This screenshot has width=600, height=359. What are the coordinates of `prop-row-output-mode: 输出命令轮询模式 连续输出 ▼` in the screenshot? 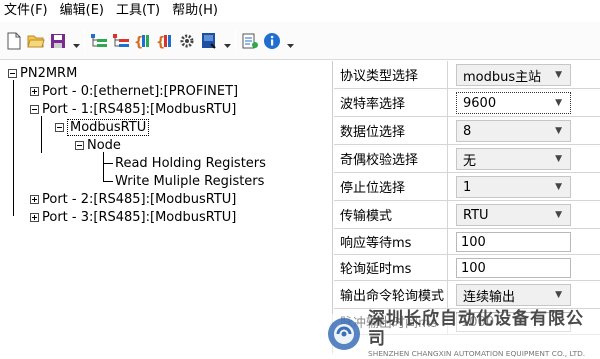 It's located at (467, 295).